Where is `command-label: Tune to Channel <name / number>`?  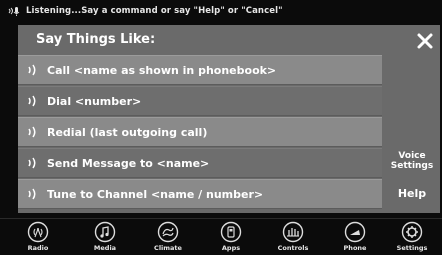
command-label: Tune to Channel <name / number> is located at coordinates (155, 194).